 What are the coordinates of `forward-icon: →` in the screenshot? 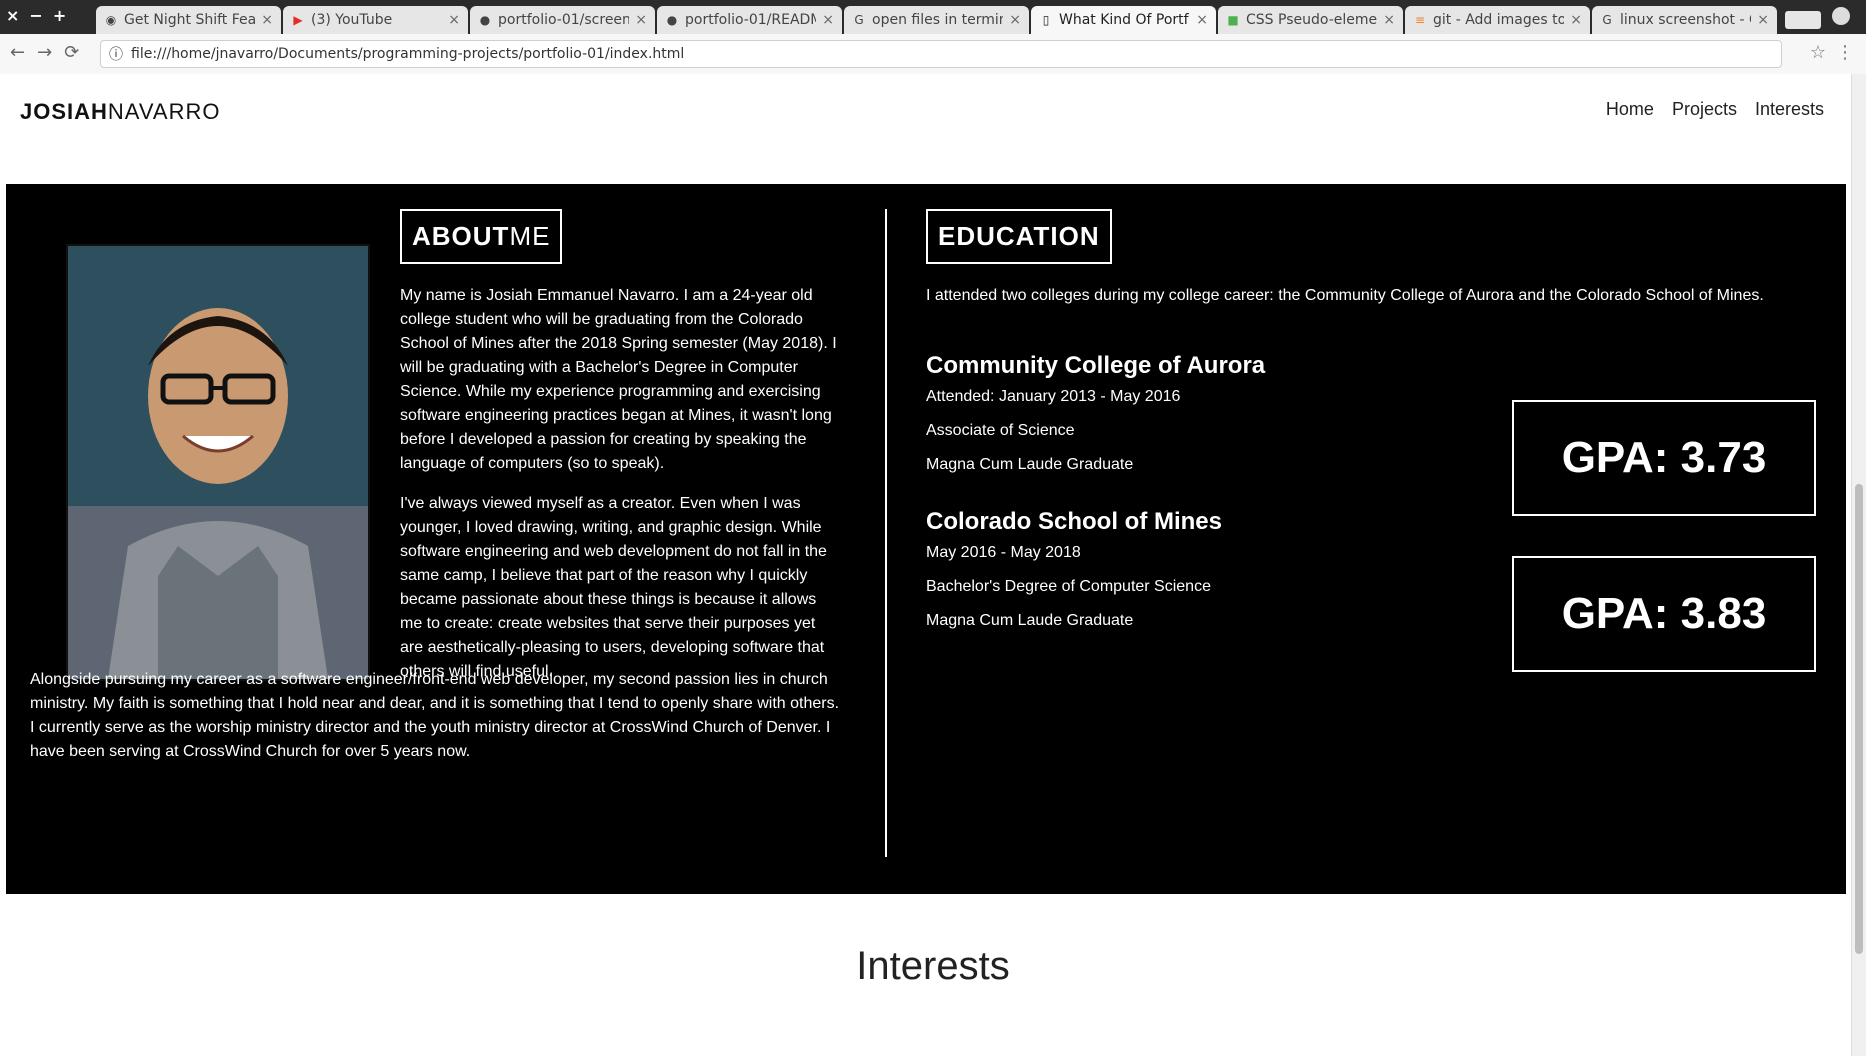 It's located at (44, 52).